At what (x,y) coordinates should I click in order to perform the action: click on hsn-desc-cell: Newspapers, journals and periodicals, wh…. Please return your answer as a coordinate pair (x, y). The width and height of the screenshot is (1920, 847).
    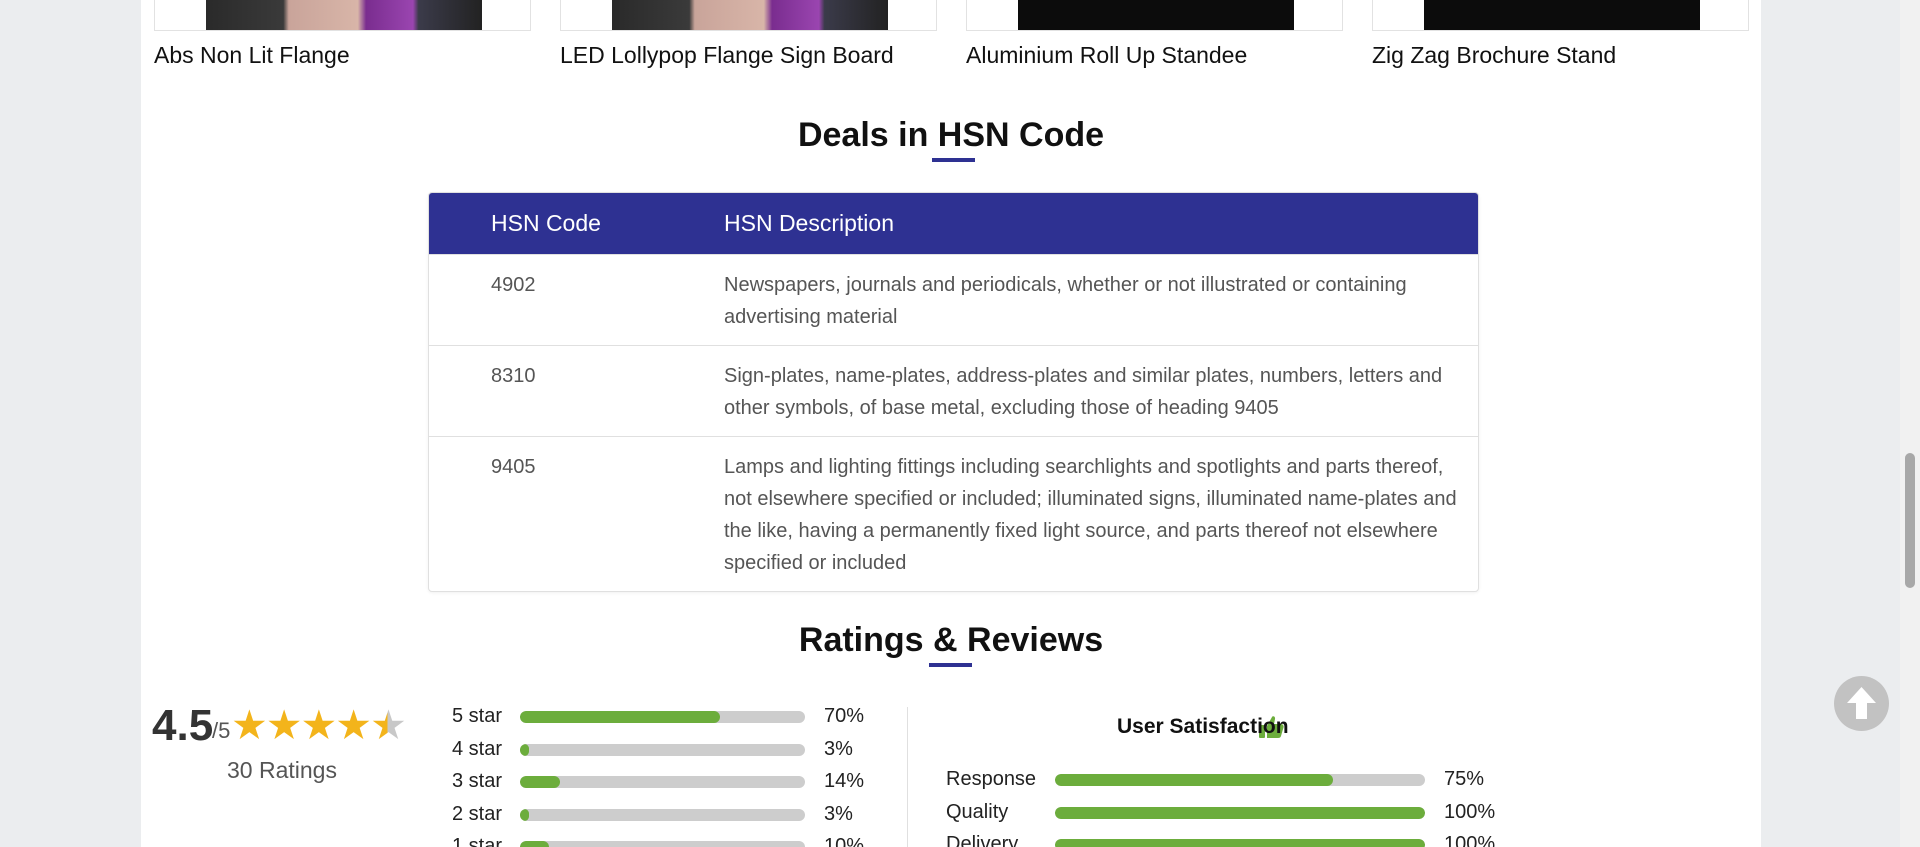
    Looking at the image, I should click on (1065, 301).